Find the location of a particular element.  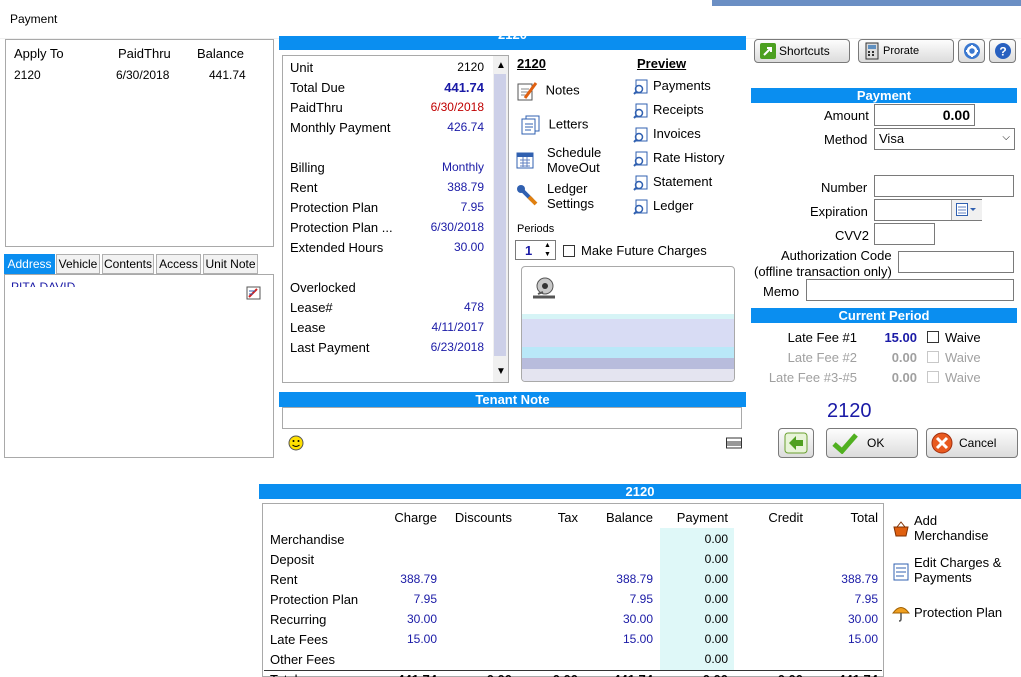

scroll-down-icon: ▼ is located at coordinates (501, 371).